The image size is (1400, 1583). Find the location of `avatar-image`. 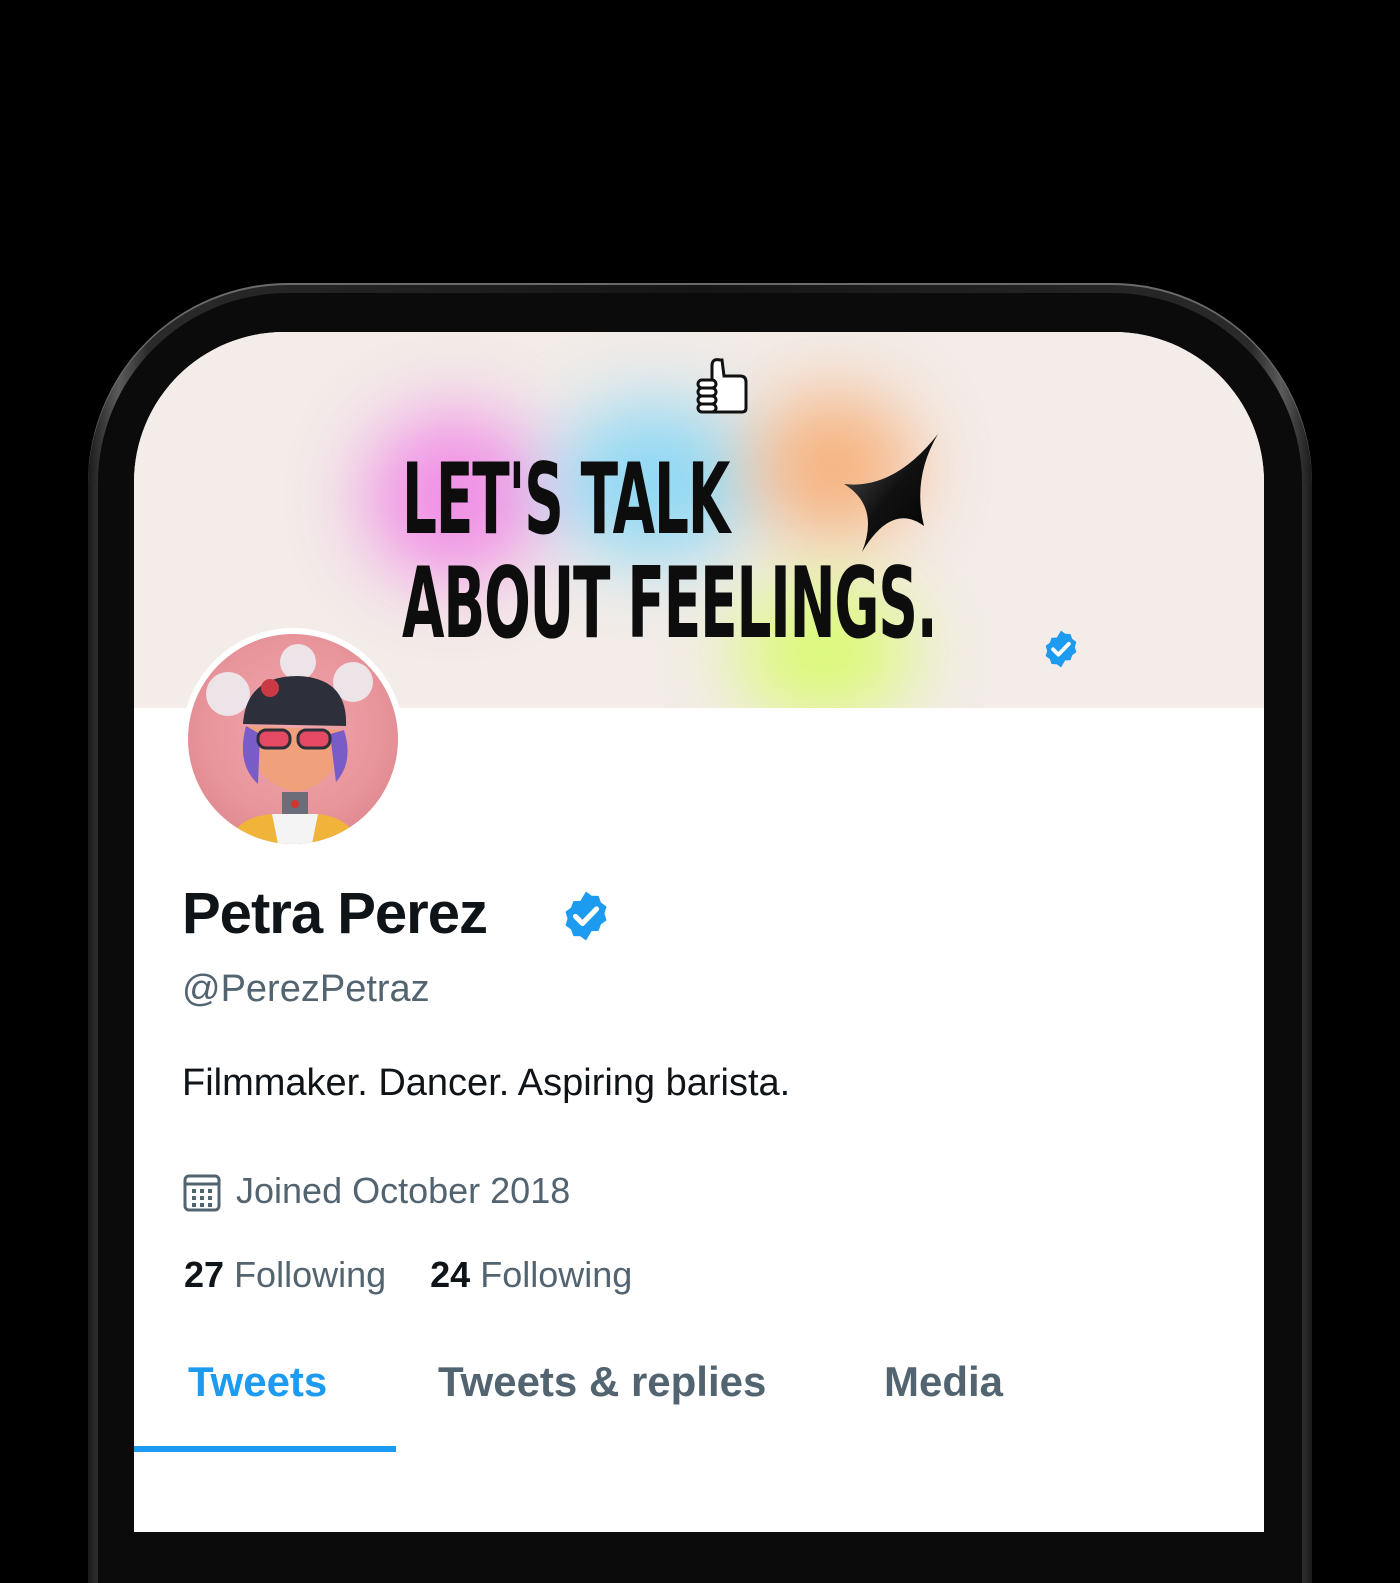

avatar-image is located at coordinates (293, 739).